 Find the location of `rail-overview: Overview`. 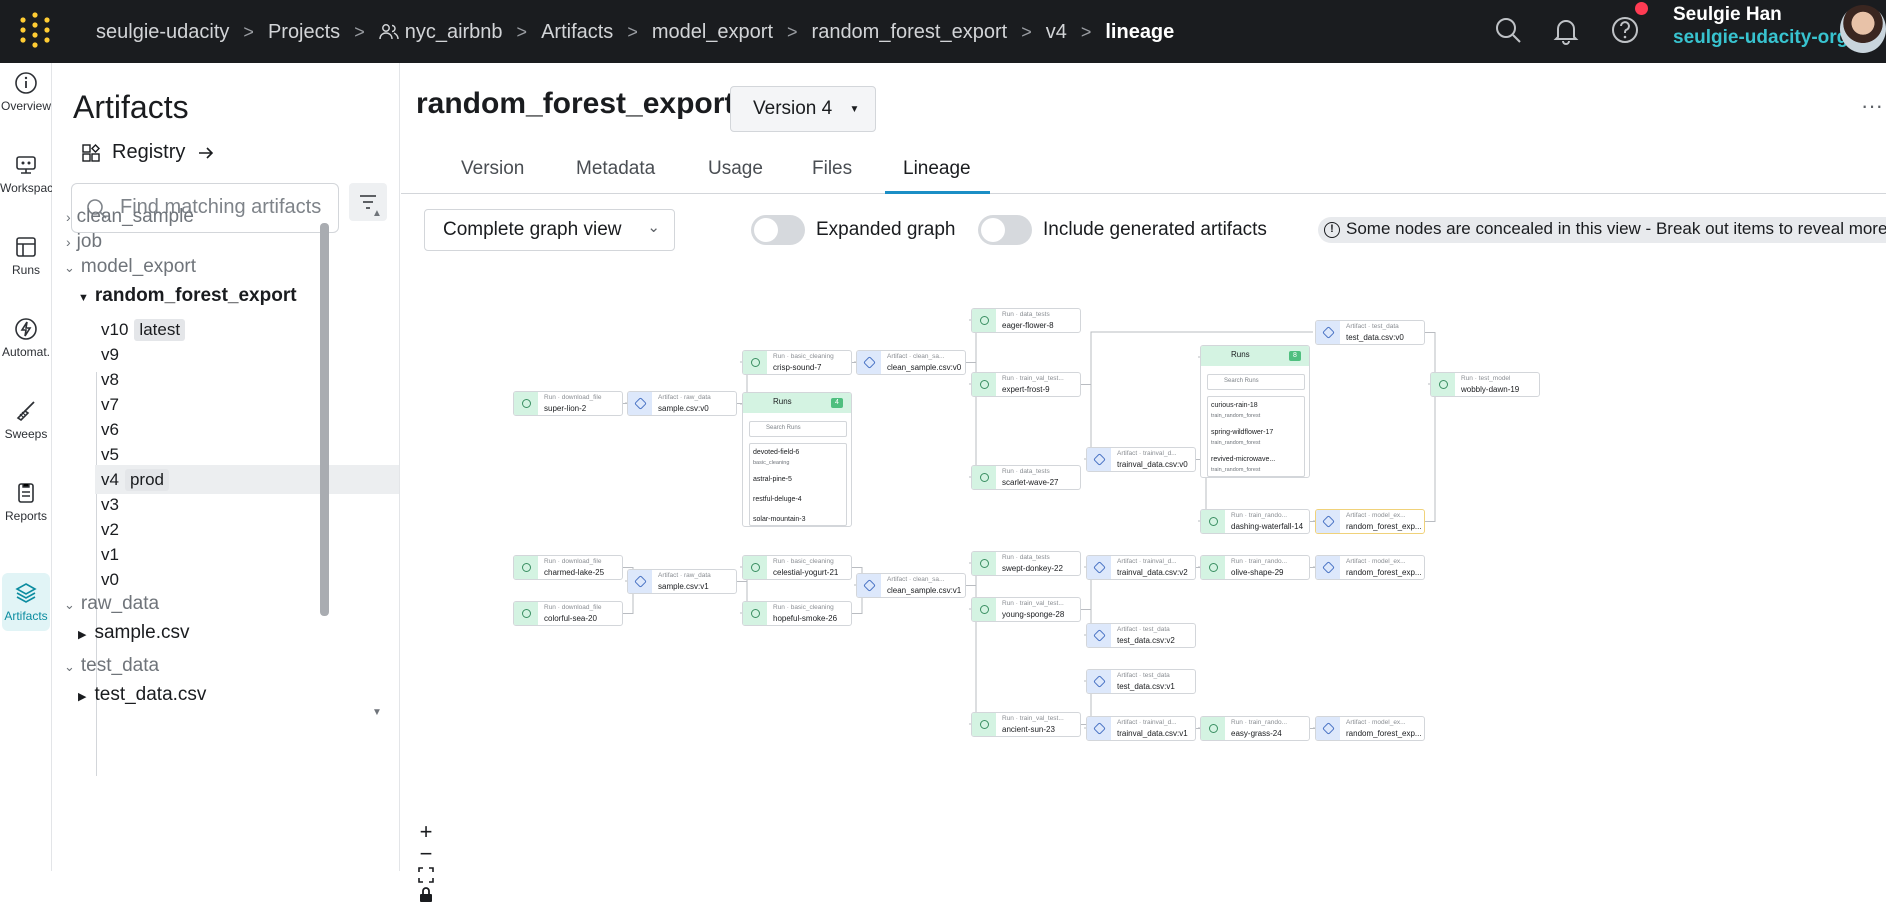

rail-overview: Overview is located at coordinates (26, 102).